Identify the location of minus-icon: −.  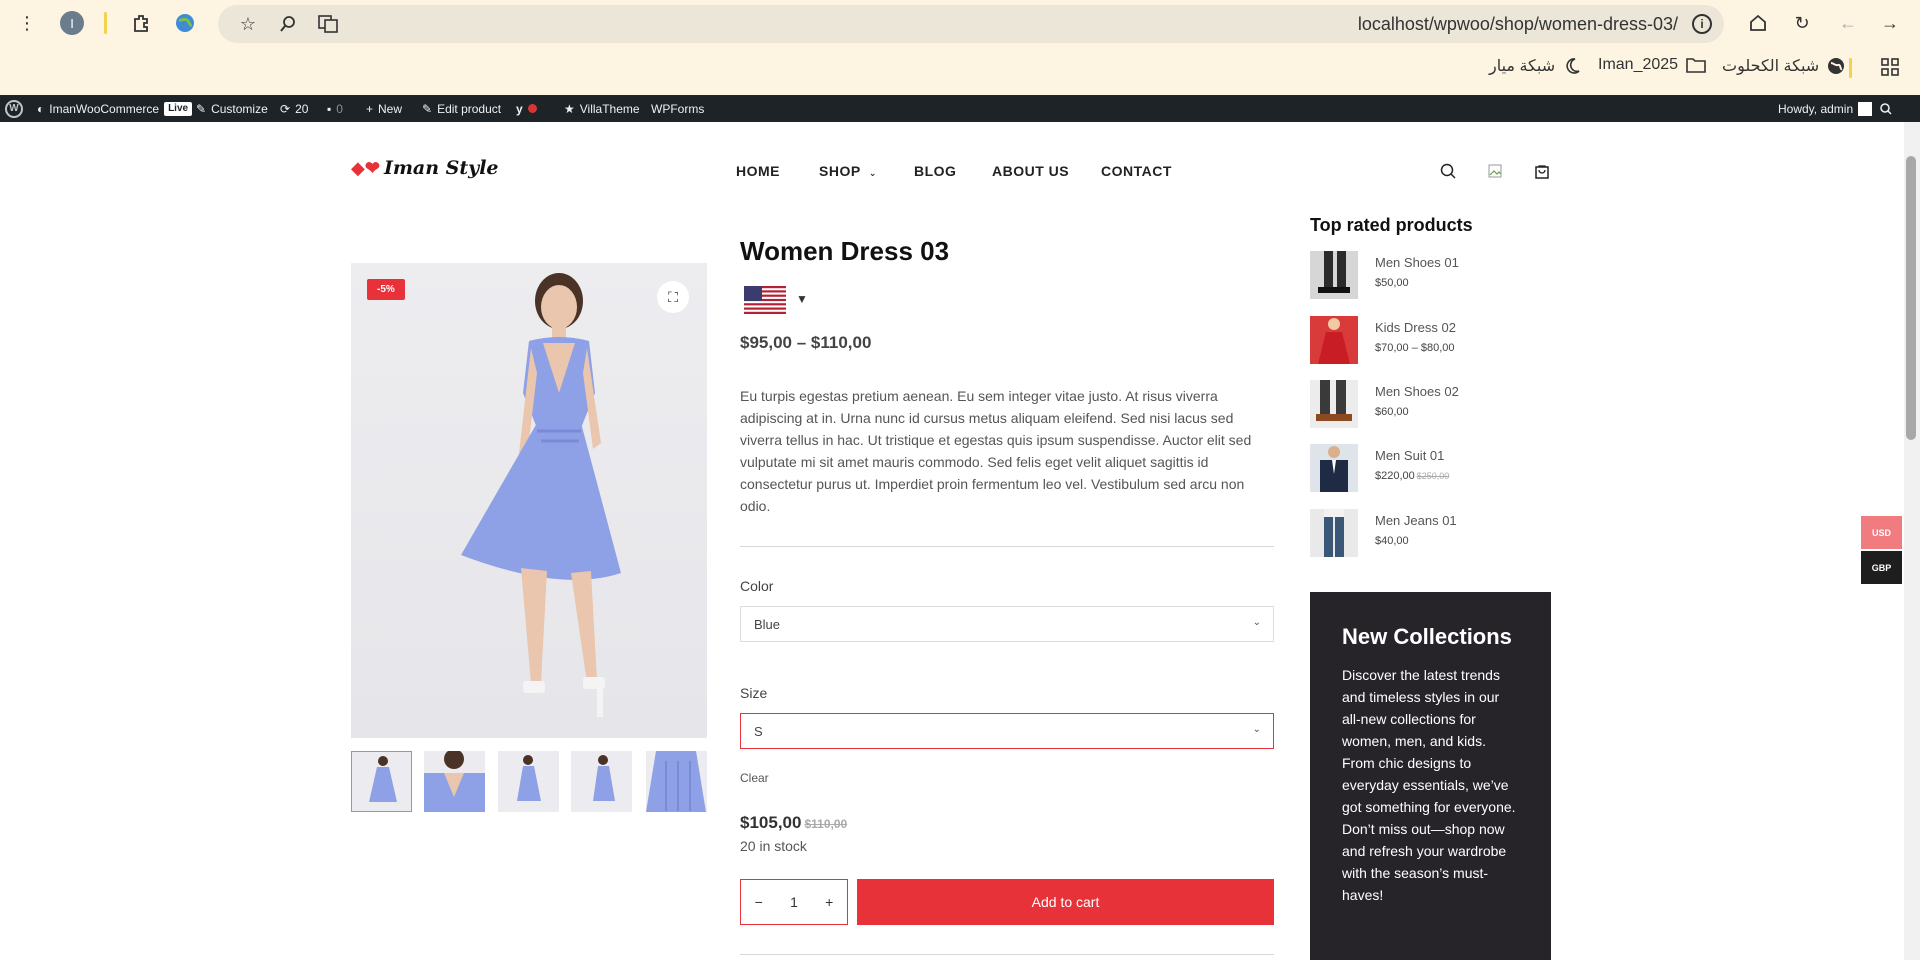
(759, 902).